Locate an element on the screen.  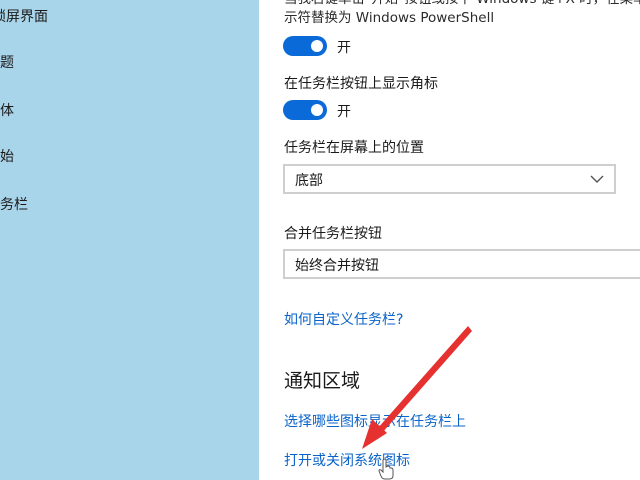
sidebar-item-taskbar: 任务栏 is located at coordinates (14, 204).